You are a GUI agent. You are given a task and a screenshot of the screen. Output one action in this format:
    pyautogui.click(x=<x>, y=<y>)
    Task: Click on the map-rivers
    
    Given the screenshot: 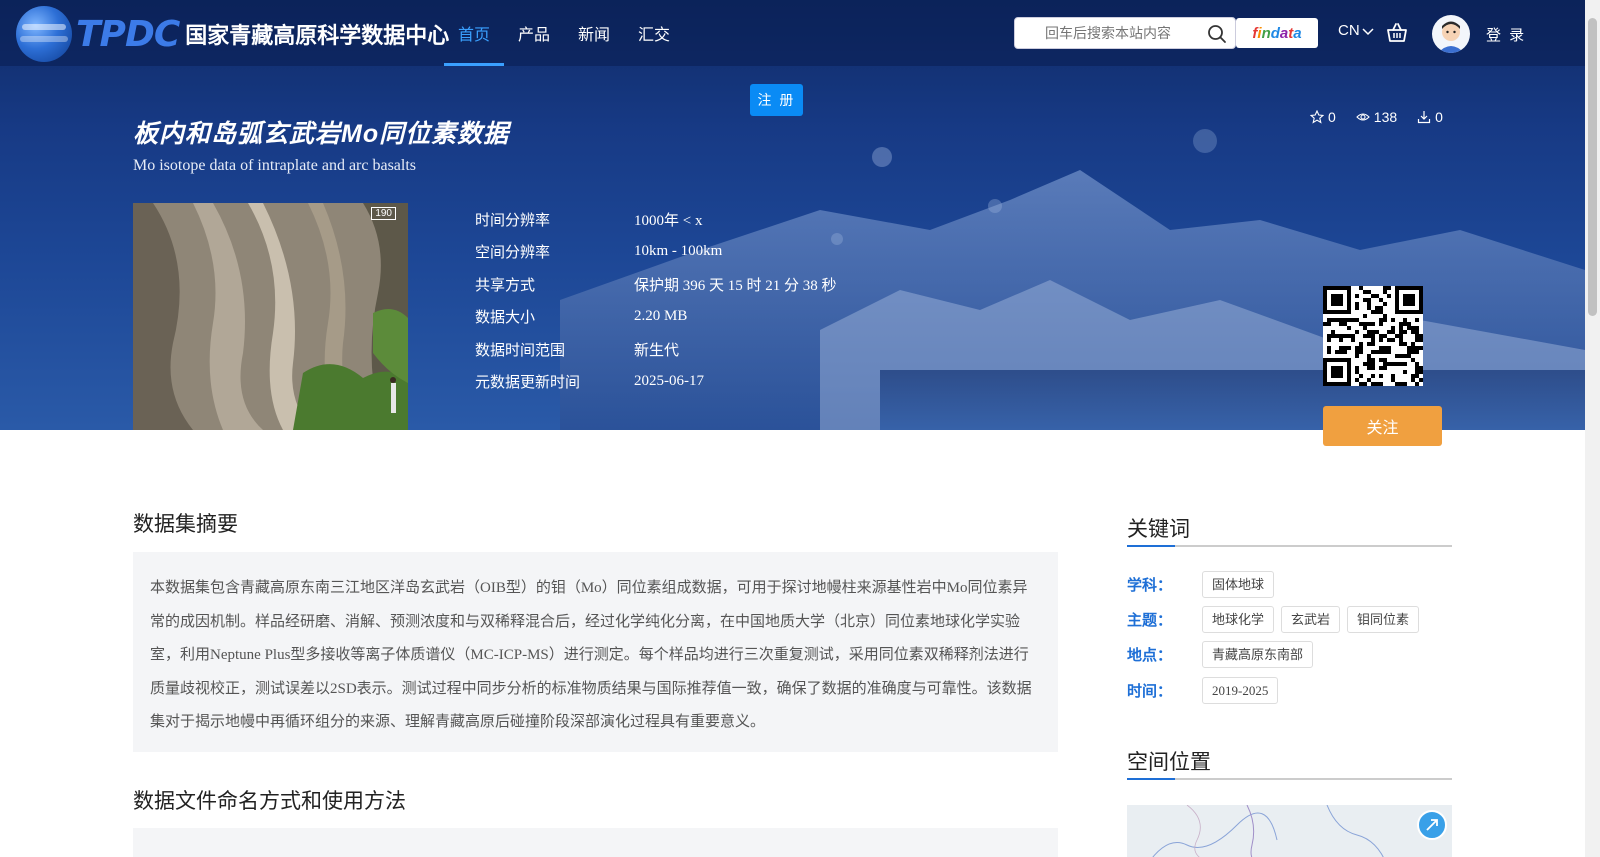 What is the action you would take?
    pyautogui.click(x=1268, y=831)
    